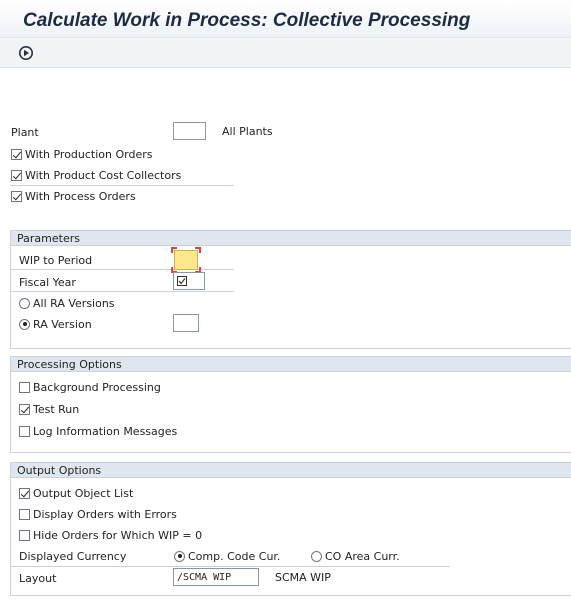 This screenshot has width=571, height=600. I want to click on test-run-checkbox: Test Run, so click(49, 409).